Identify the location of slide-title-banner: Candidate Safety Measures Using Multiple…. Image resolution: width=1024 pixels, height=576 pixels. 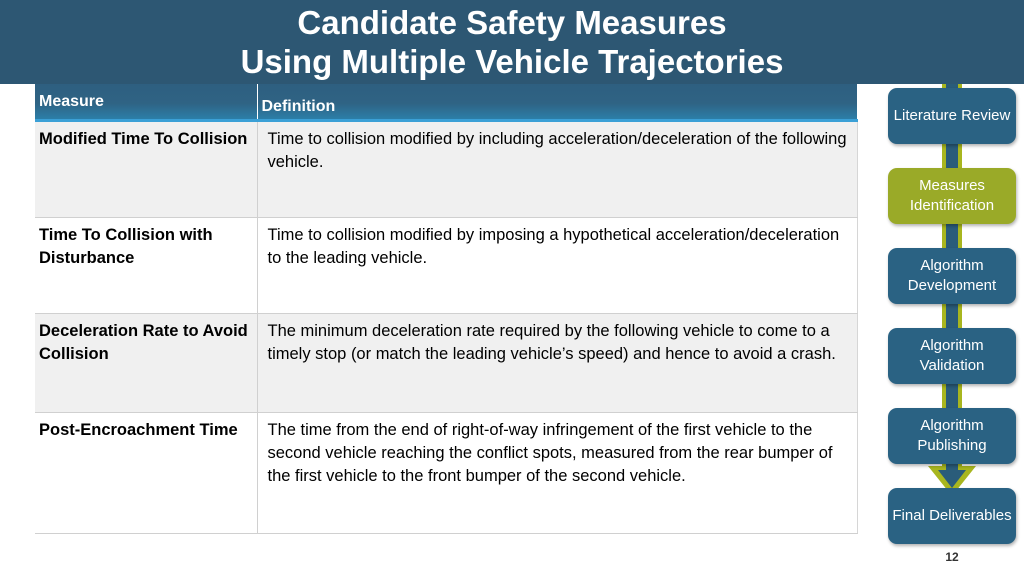
(512, 42).